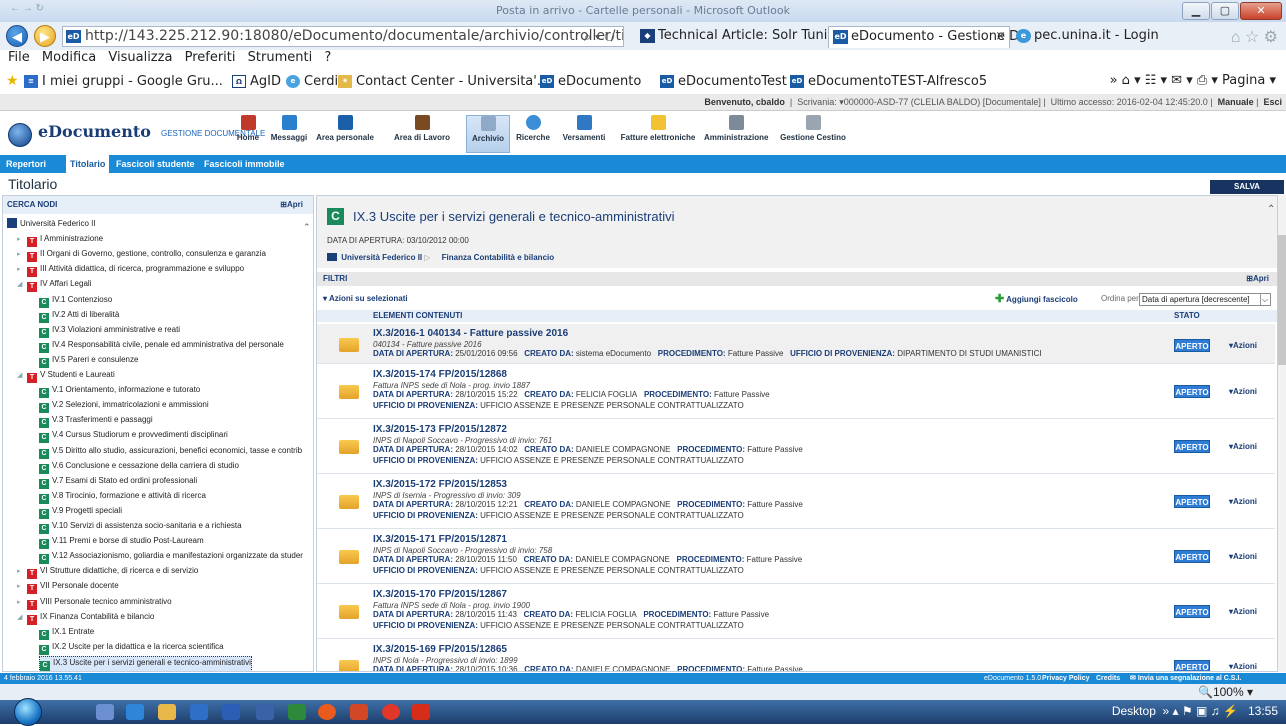  Describe the element at coordinates (1282, 433) in the screenshot. I see `page-scrollbar` at that location.